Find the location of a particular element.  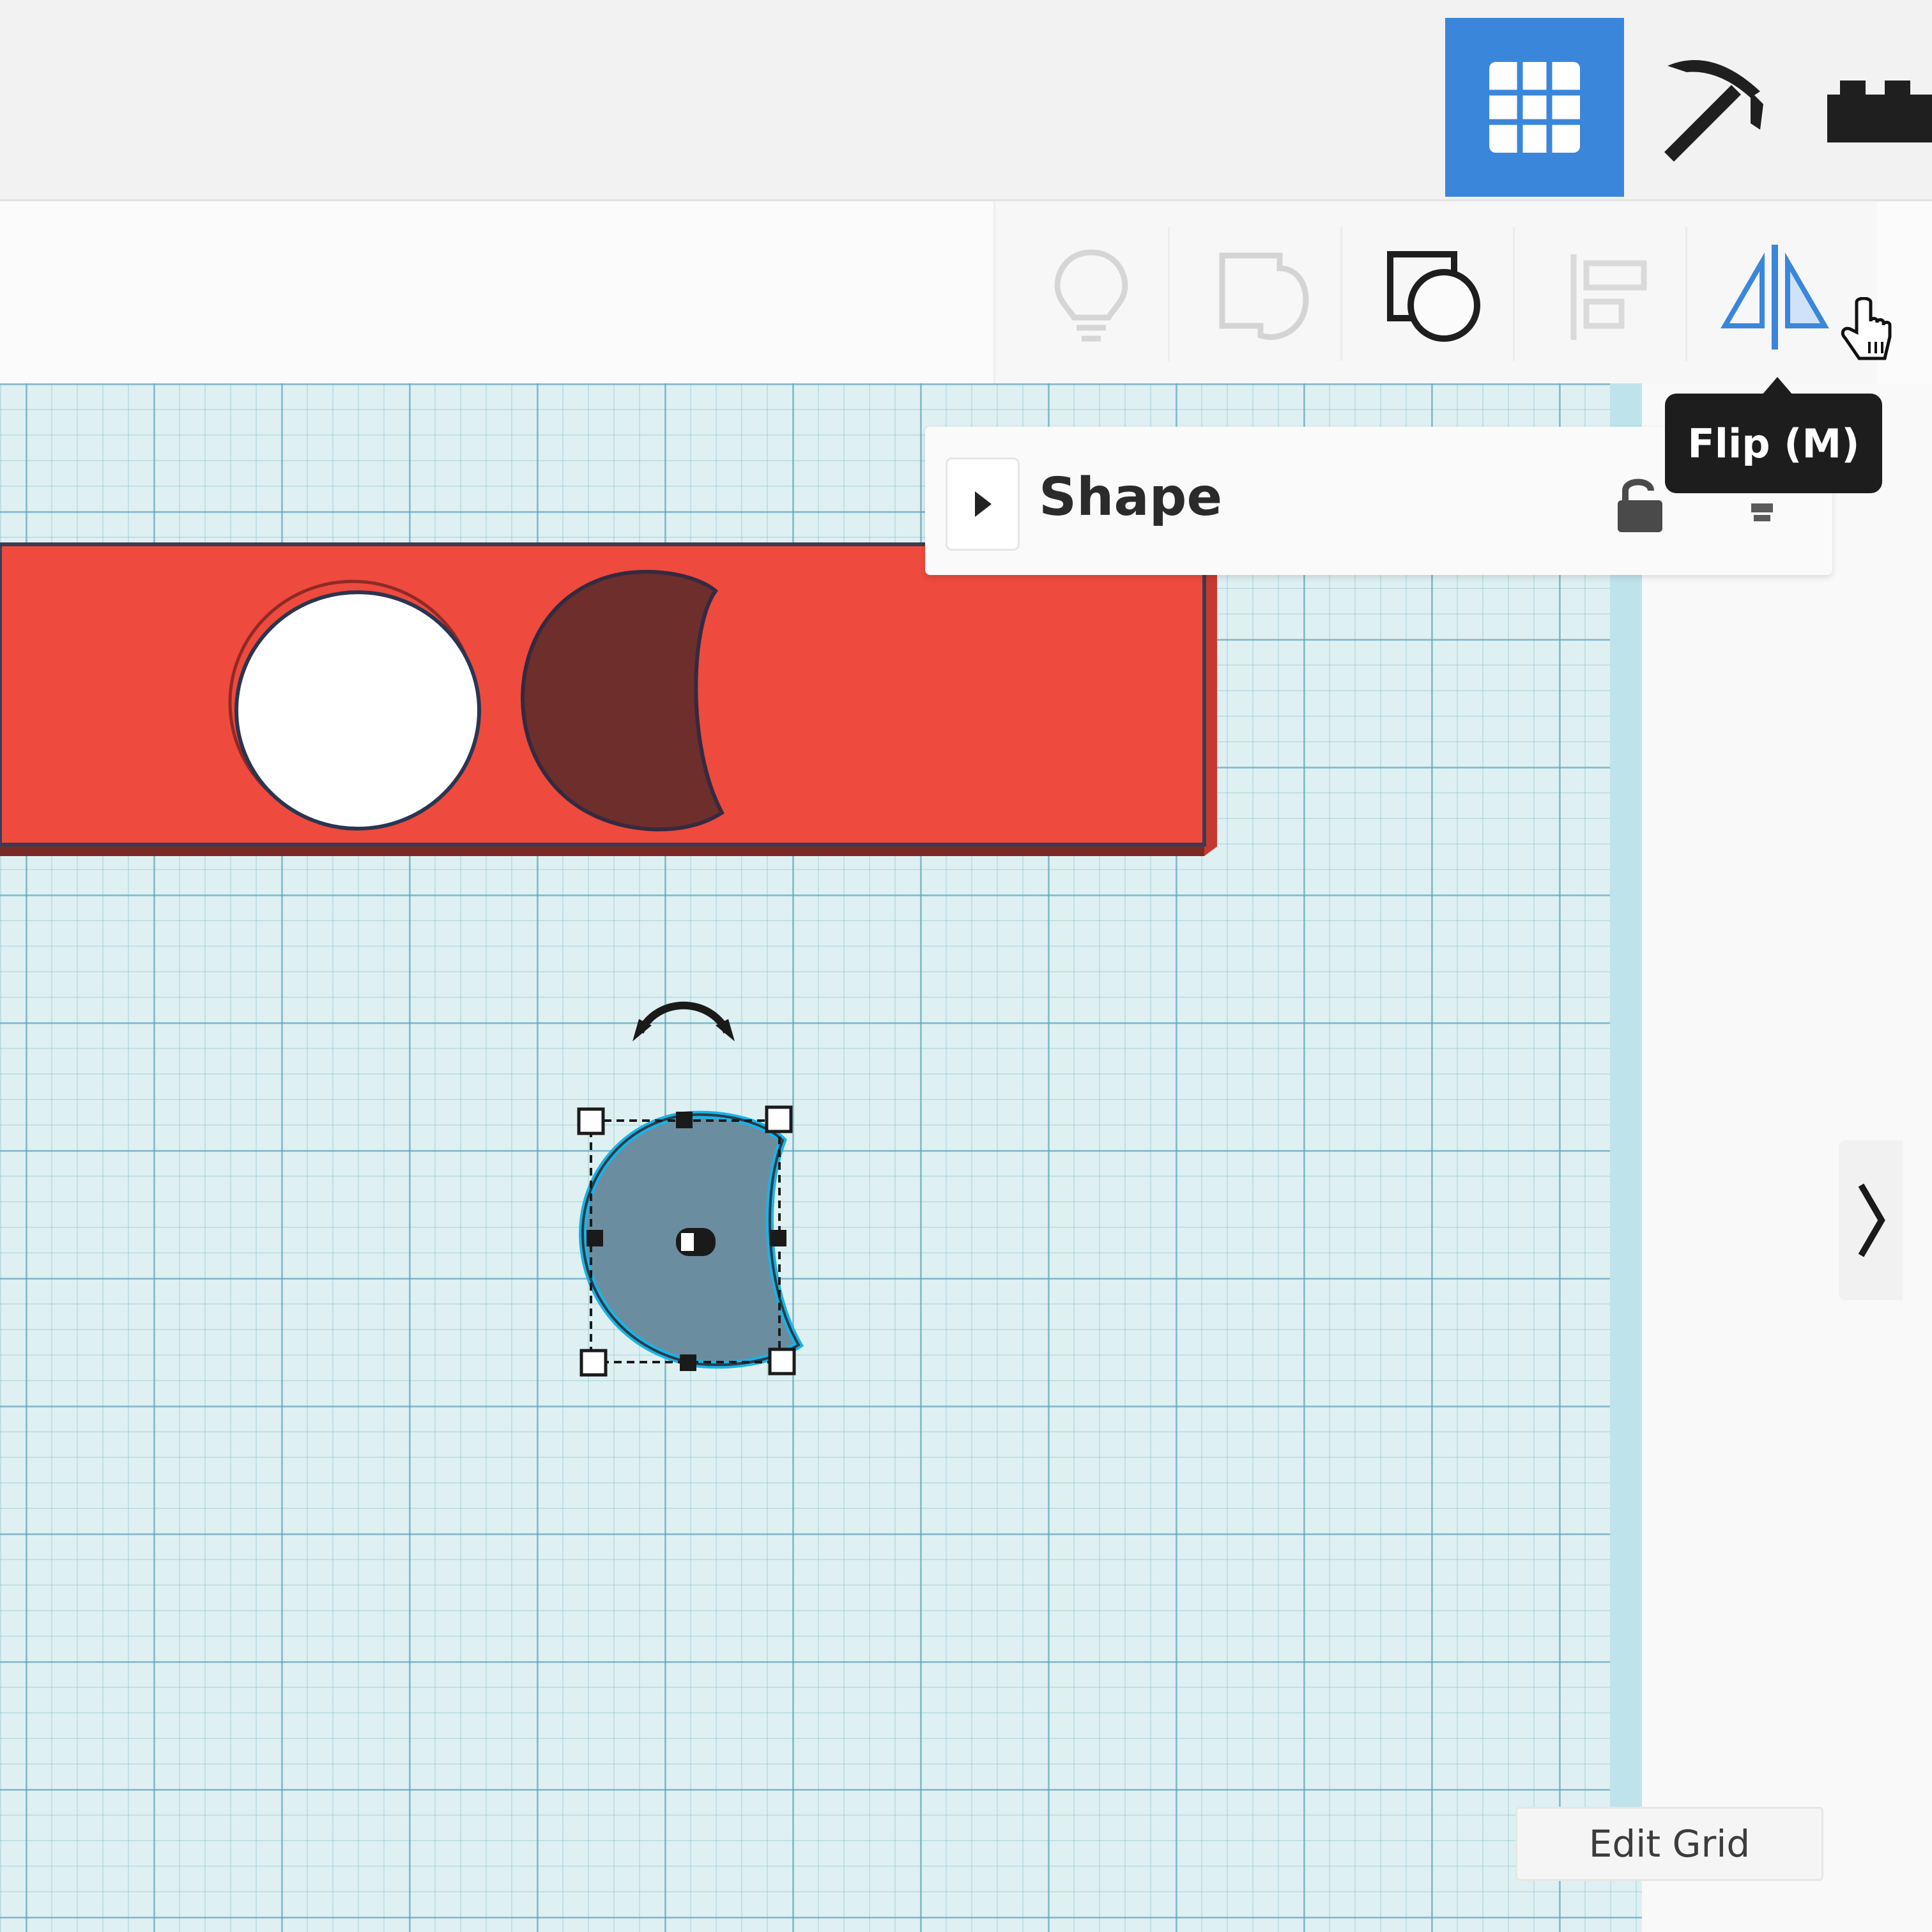

chevron-right-icon is located at coordinates (1871, 1220).